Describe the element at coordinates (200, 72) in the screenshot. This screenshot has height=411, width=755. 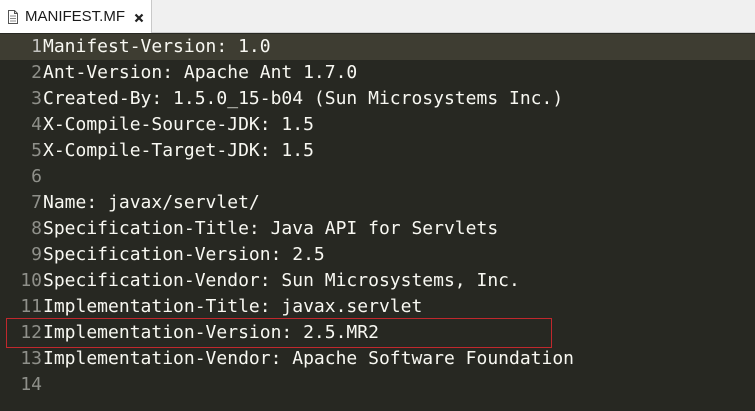
I see `line-text: Ant-Version: Apache Ant 1.7.0` at that location.